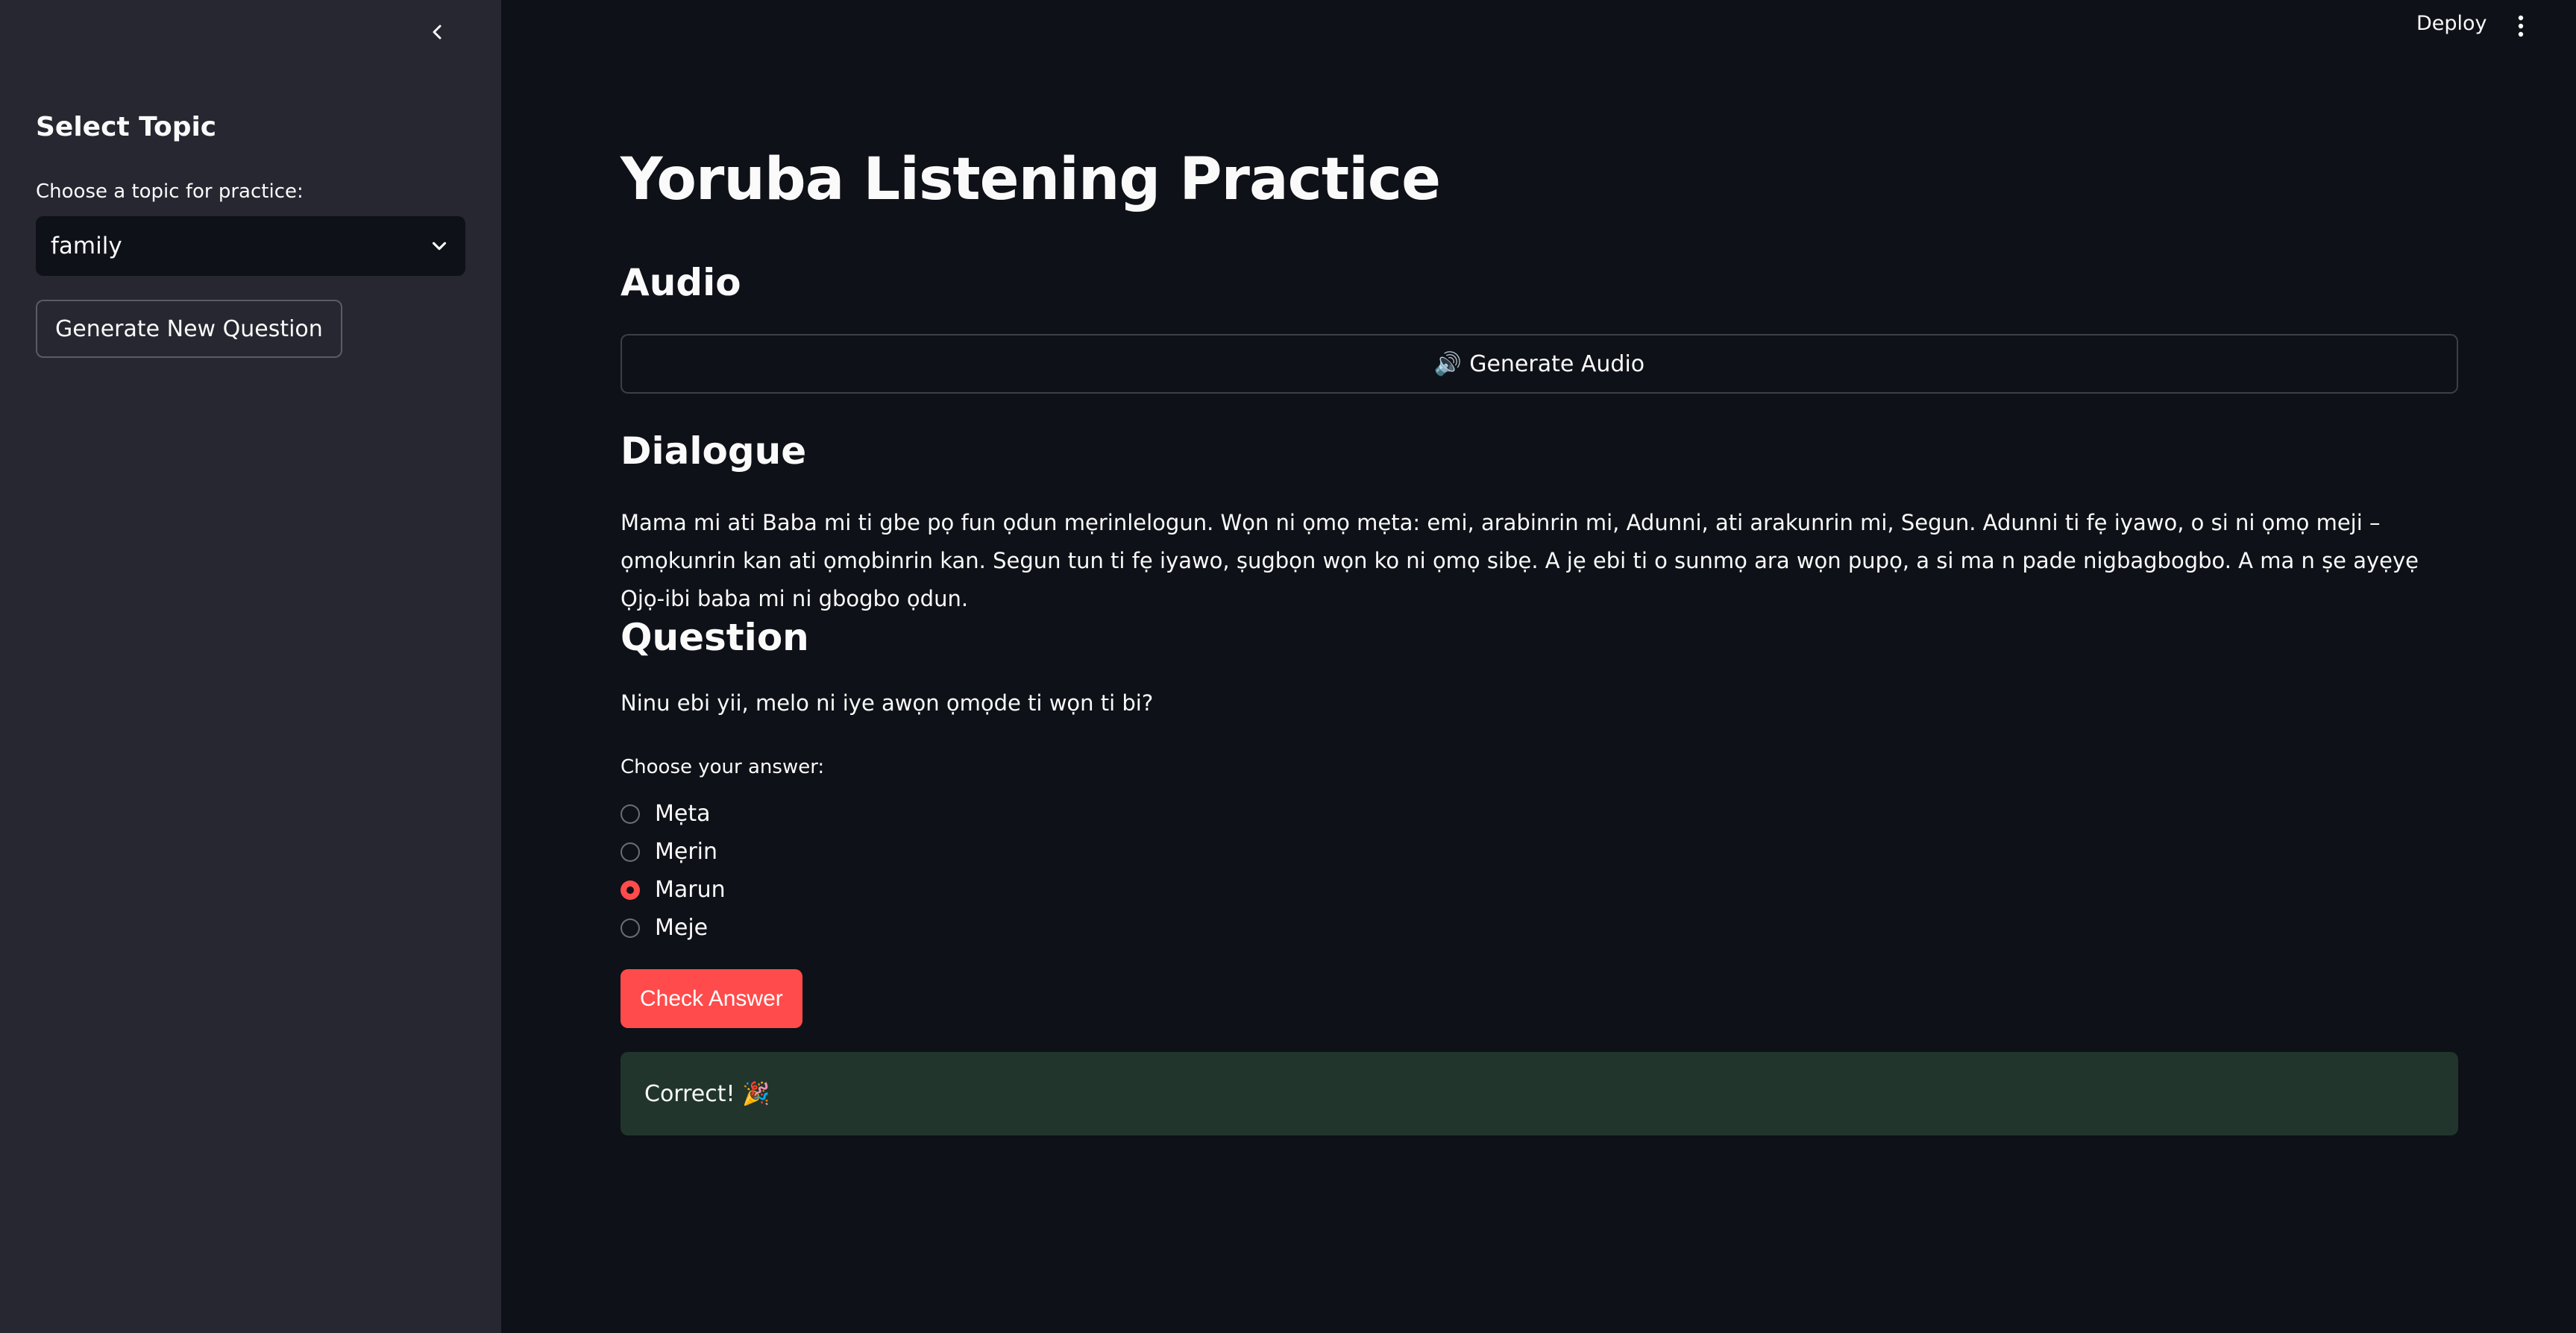 The height and width of the screenshot is (1333, 2576). I want to click on radio-option-label: Mẹta, so click(683, 814).